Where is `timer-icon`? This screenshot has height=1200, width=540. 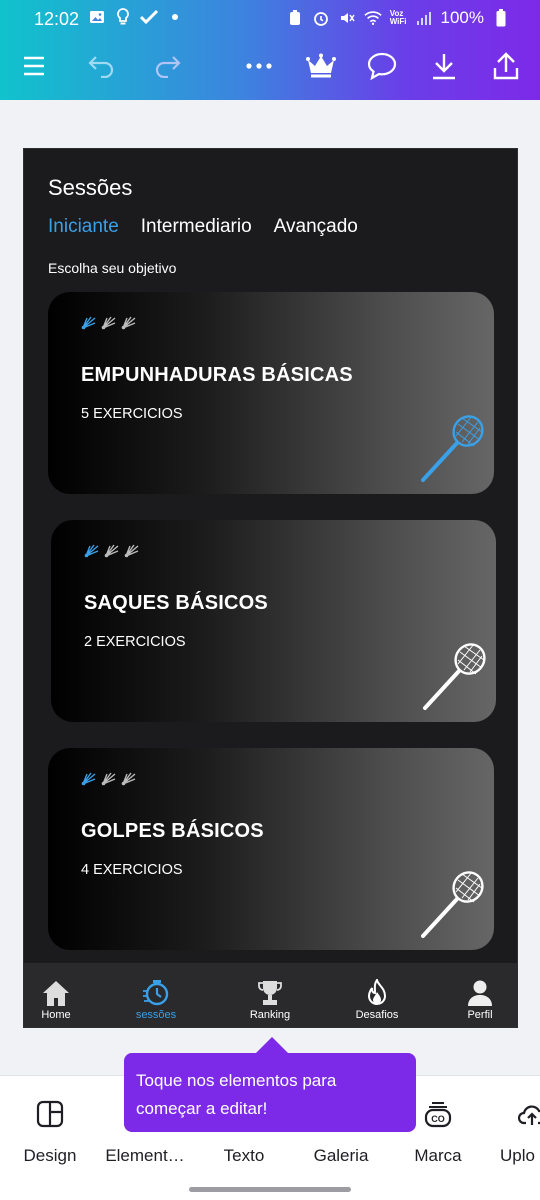
timer-icon is located at coordinates (156, 993).